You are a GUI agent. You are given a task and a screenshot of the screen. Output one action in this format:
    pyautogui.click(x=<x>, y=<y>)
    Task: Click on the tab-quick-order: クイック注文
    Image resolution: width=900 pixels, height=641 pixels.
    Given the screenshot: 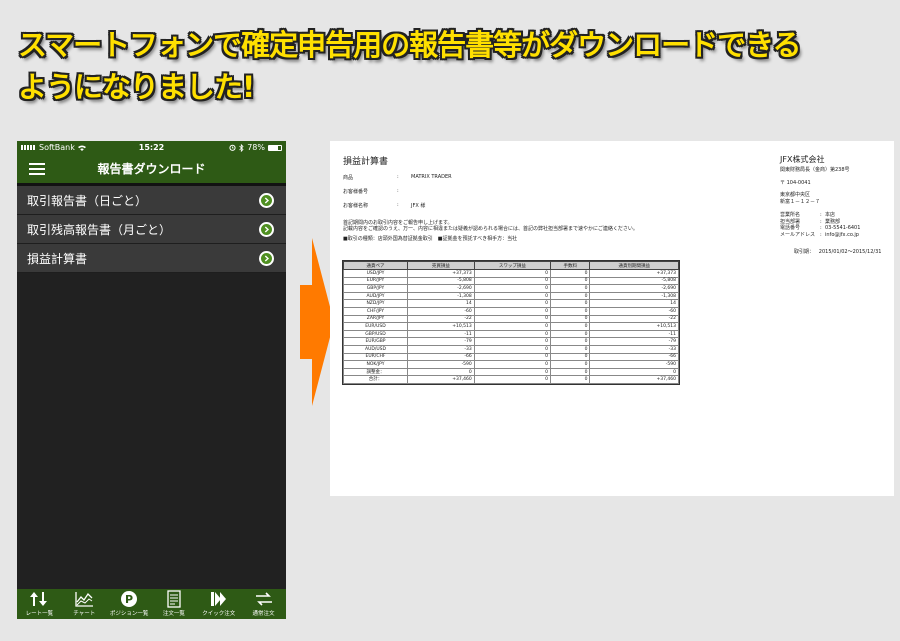 What is the action you would take?
    pyautogui.click(x=218, y=604)
    